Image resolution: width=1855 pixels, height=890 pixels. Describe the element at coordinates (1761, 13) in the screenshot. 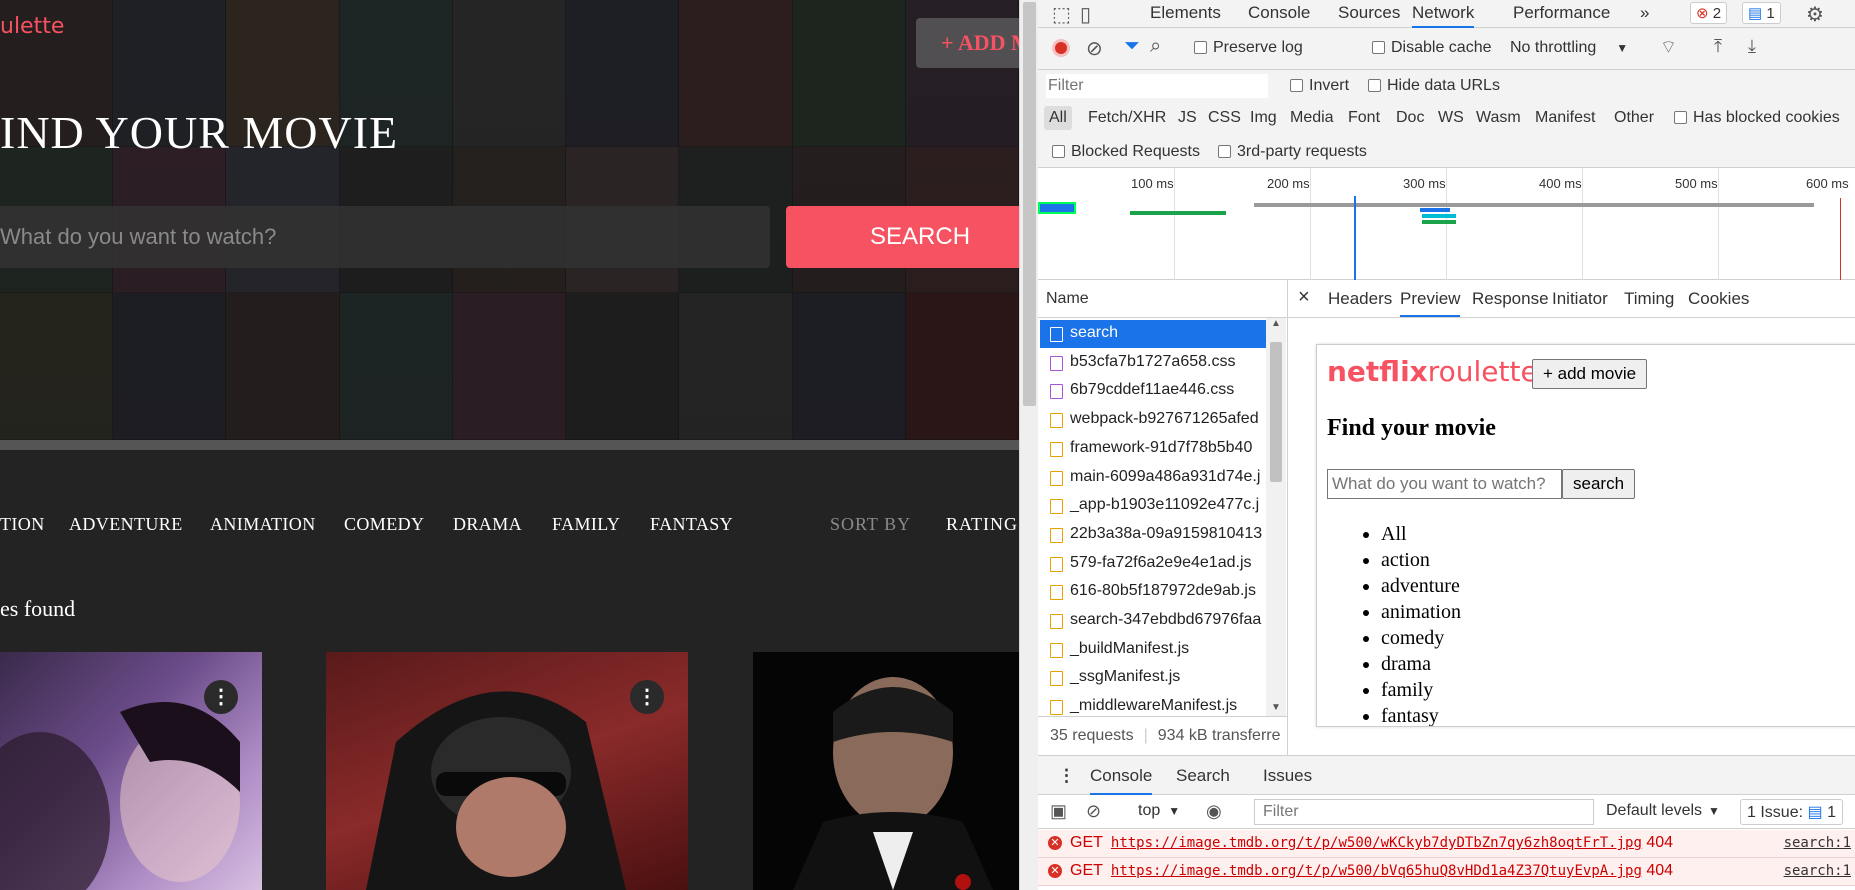

I see `message-count-badge: ▤ 1` at that location.